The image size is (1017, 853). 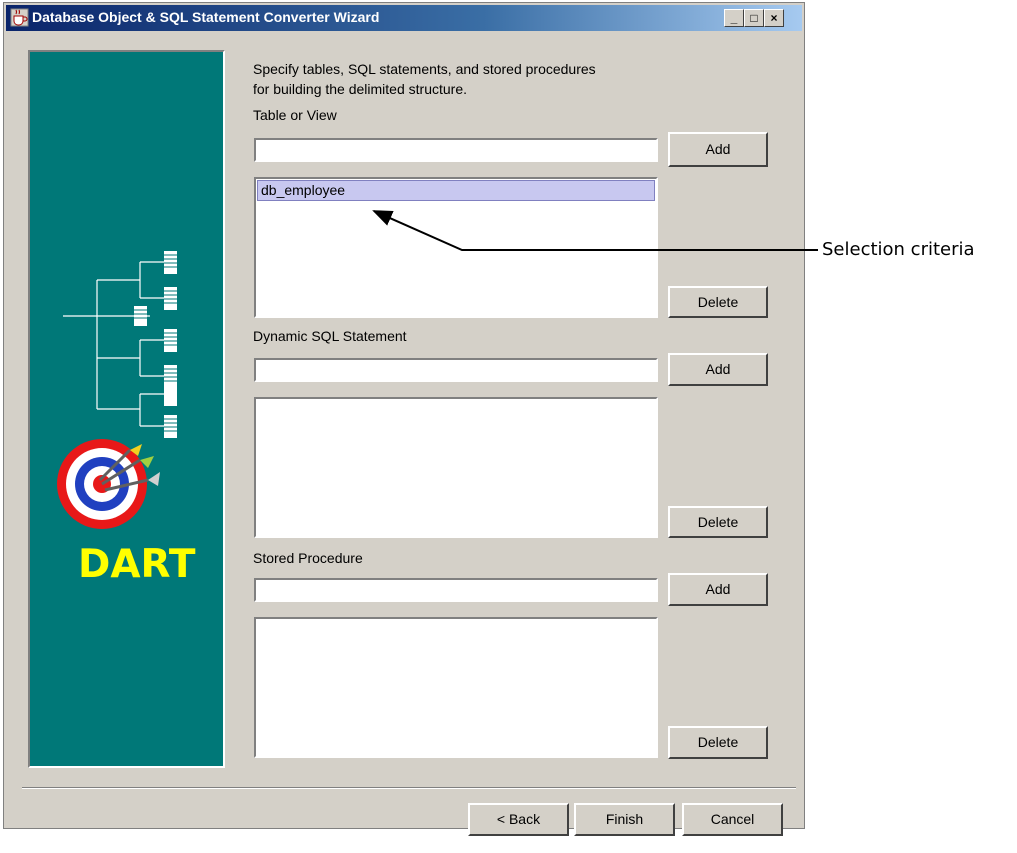 I want to click on callout-selection-criteria: Selection criteria, so click(x=898, y=249).